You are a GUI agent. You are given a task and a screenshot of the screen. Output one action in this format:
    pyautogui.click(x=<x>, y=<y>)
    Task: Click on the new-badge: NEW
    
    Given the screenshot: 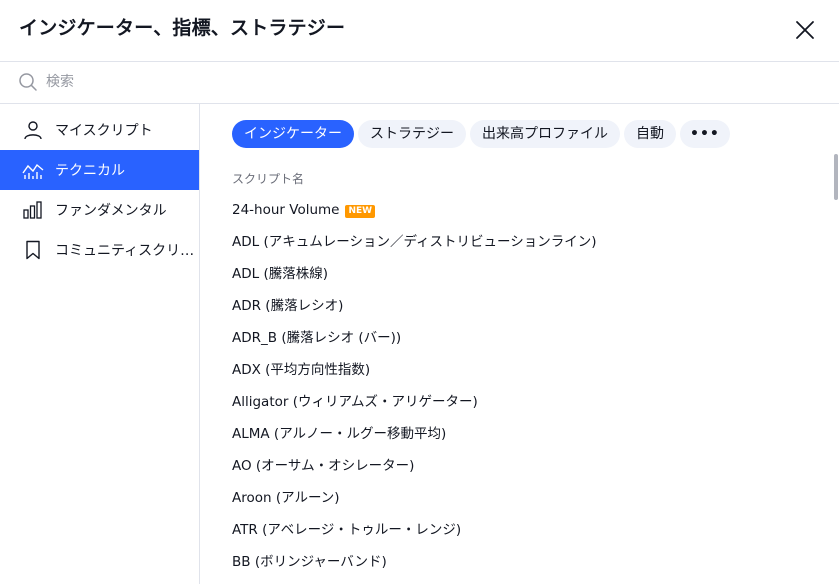 What is the action you would take?
    pyautogui.click(x=360, y=211)
    